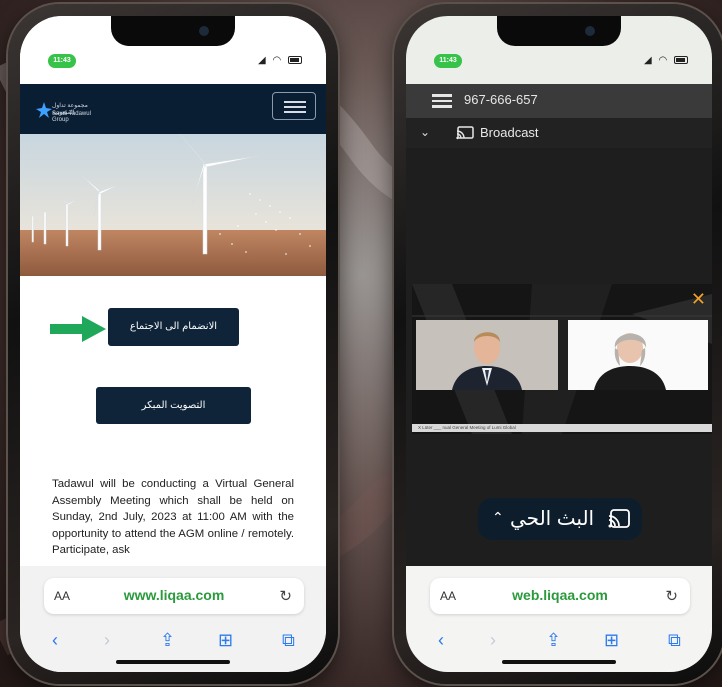 The height and width of the screenshot is (687, 722). I want to click on early-voting-button: التصويت المبكر, so click(173, 405).